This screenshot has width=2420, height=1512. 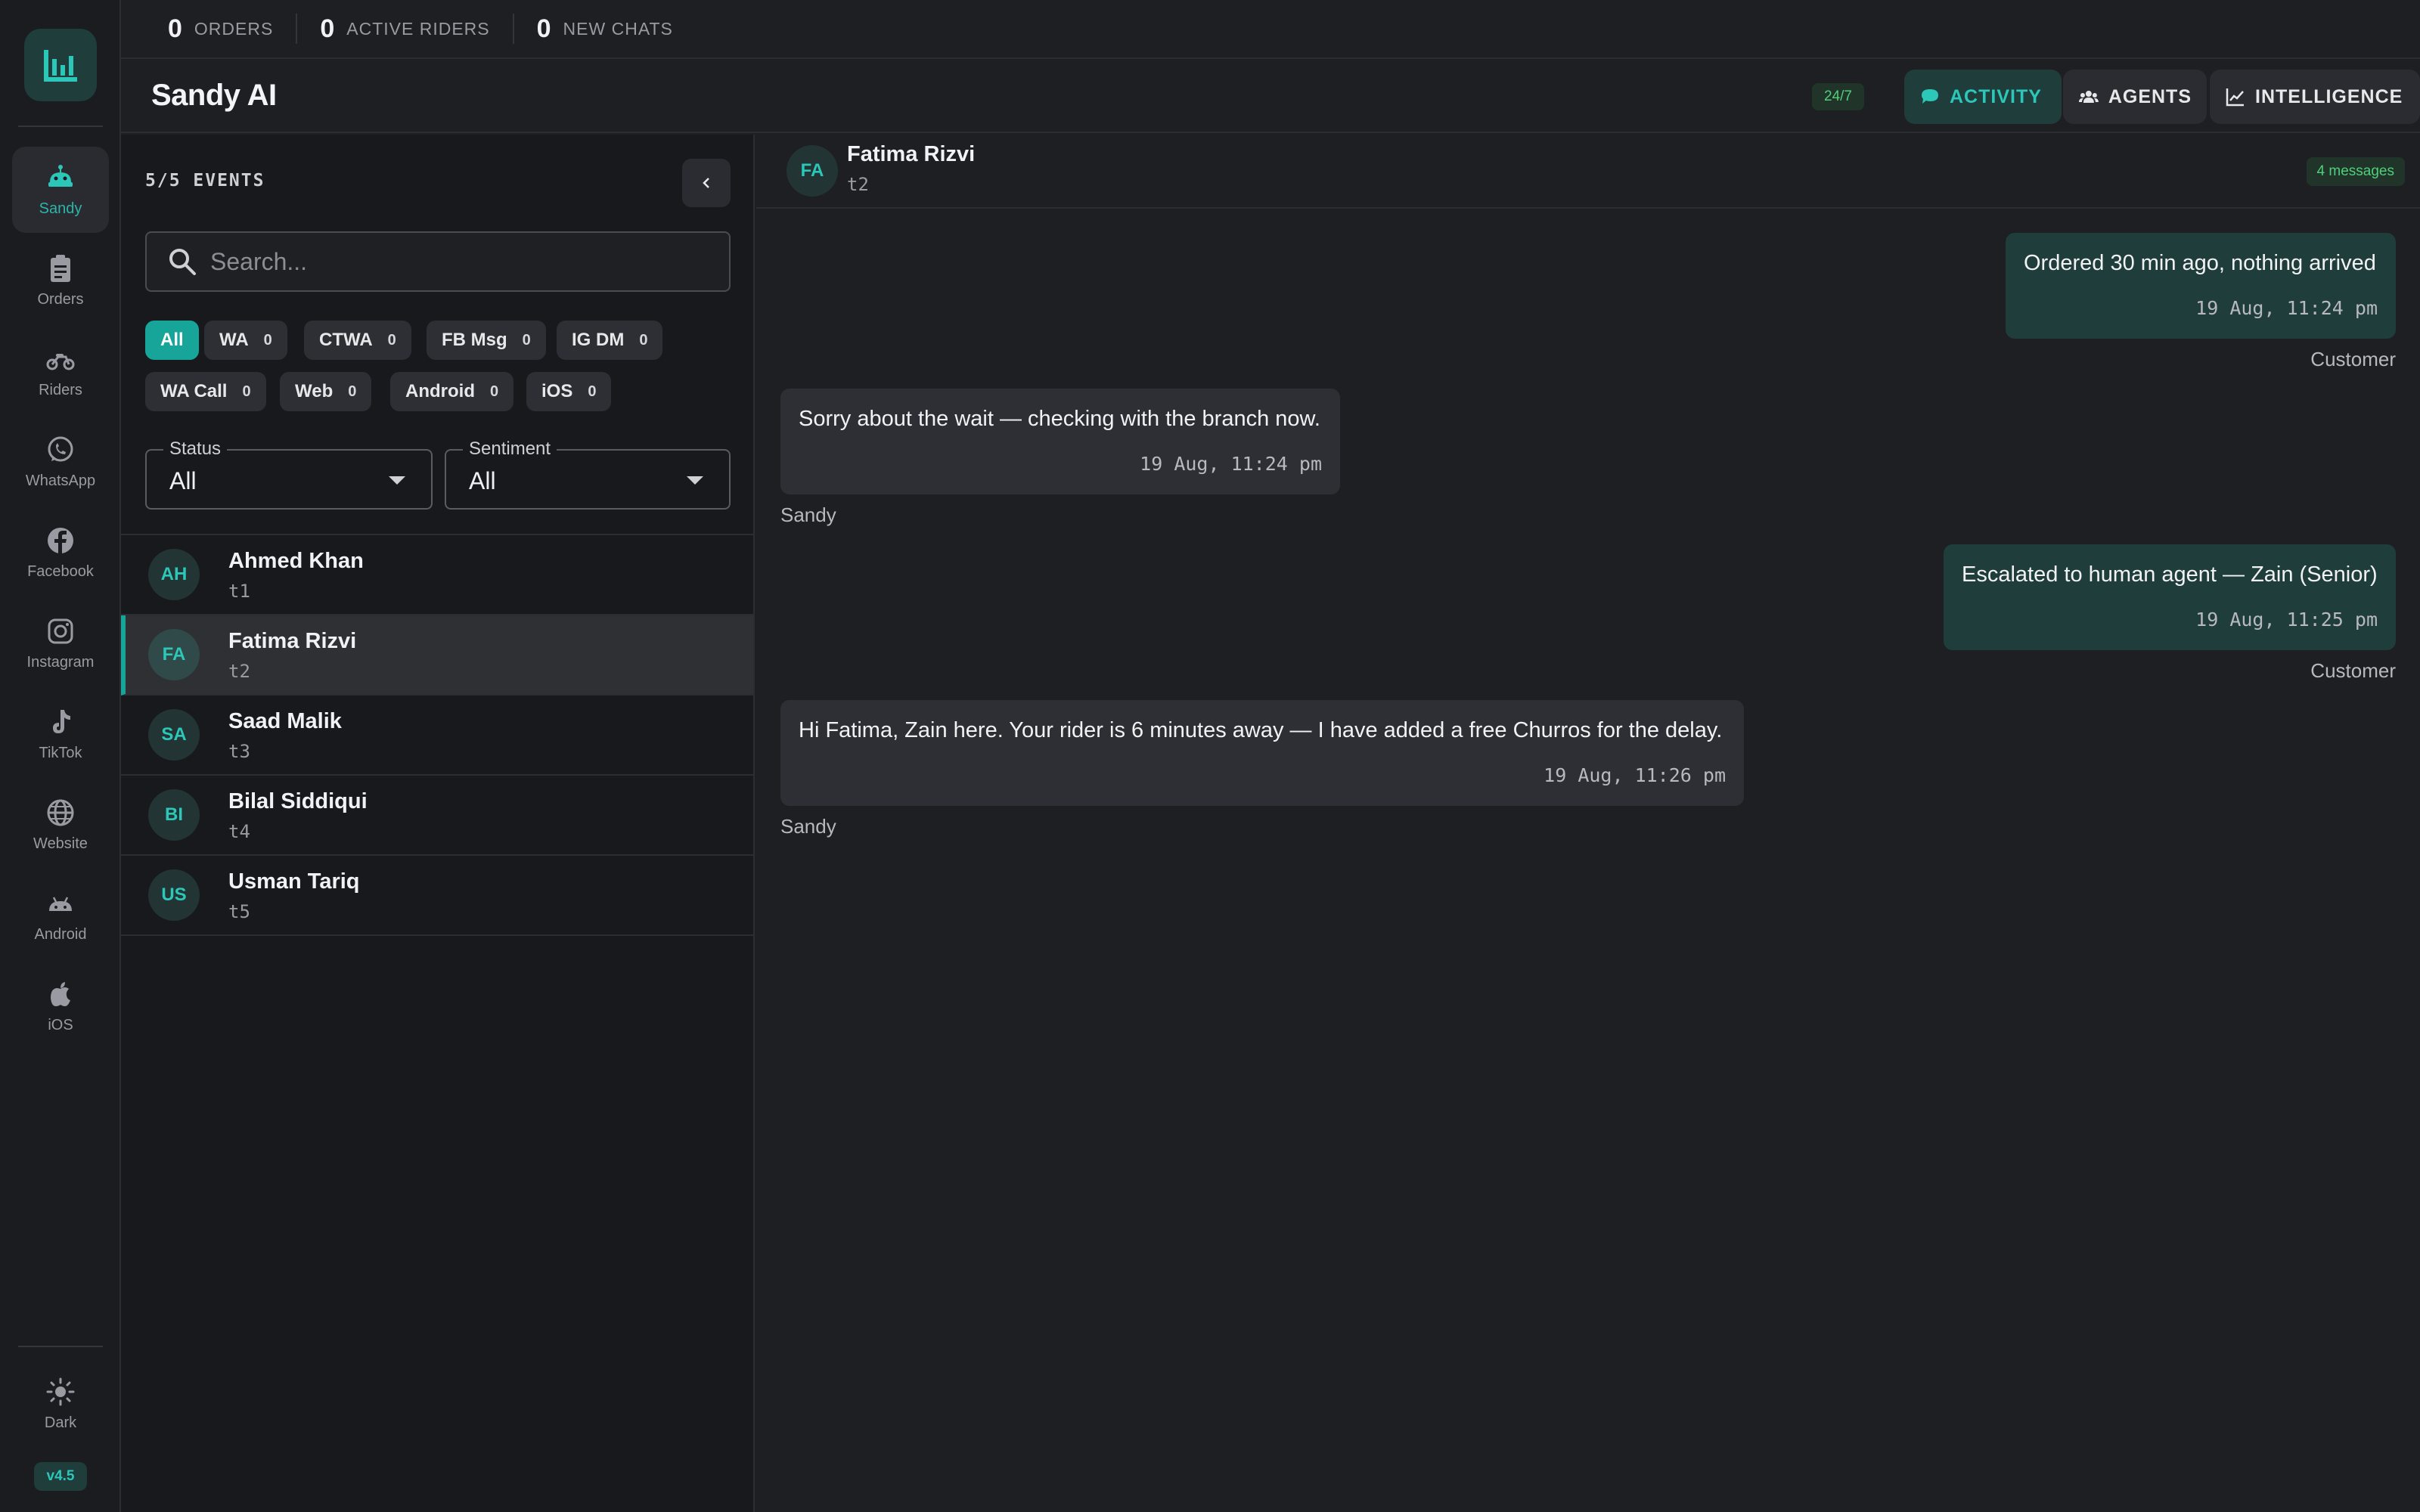 I want to click on thread-id: t4, so click(x=239, y=832).